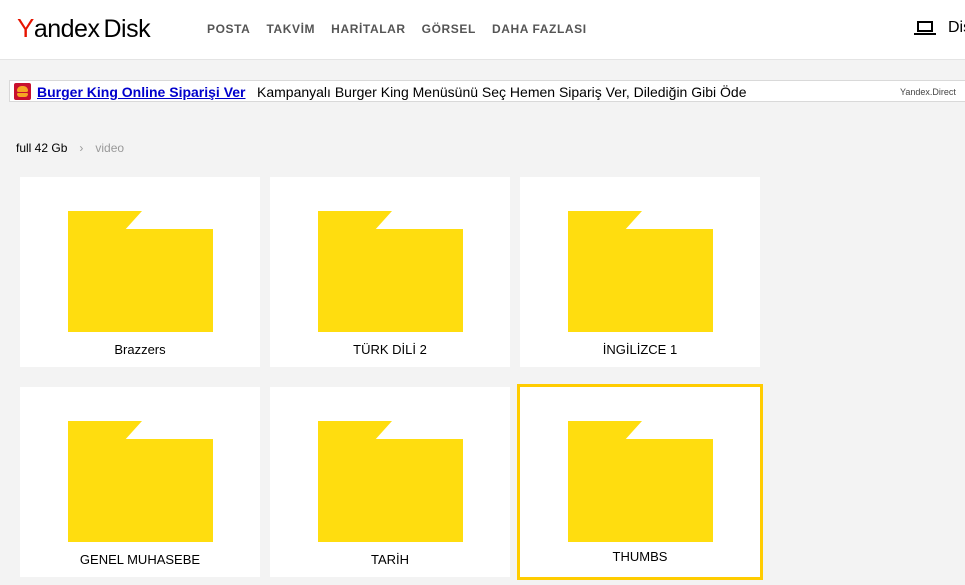 The height and width of the screenshot is (585, 965). I want to click on nav-takvim: TAKVİM, so click(290, 29).